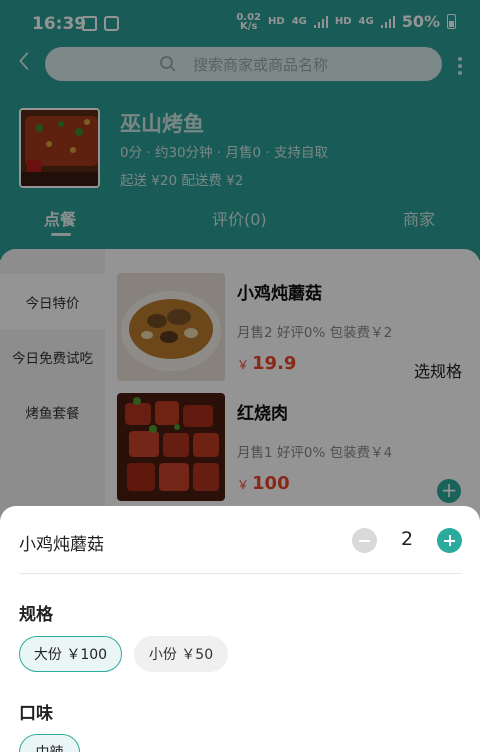  What do you see at coordinates (364, 540) in the screenshot?
I see `decrease-quantity-button` at bounding box center [364, 540].